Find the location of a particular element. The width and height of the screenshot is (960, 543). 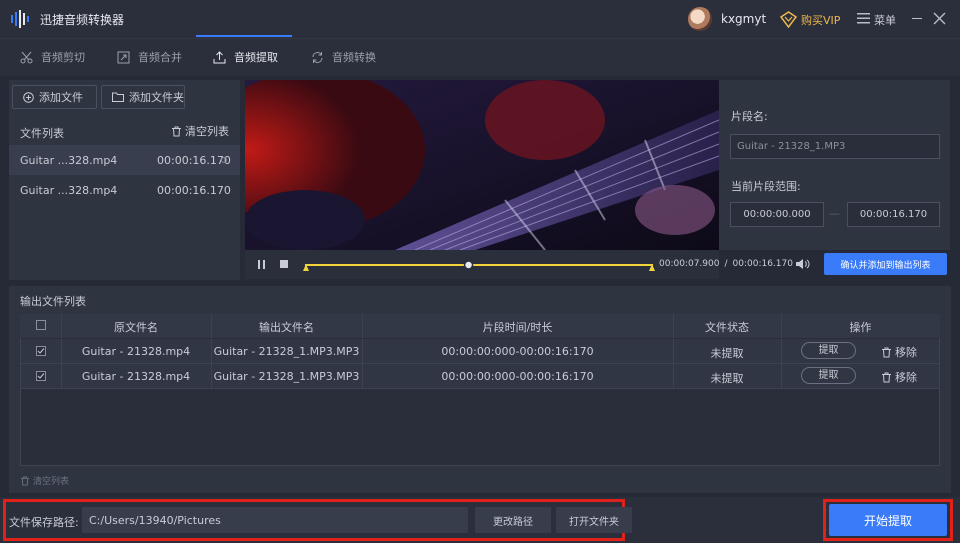

col-time: 片段时间/时长 is located at coordinates (517, 327).